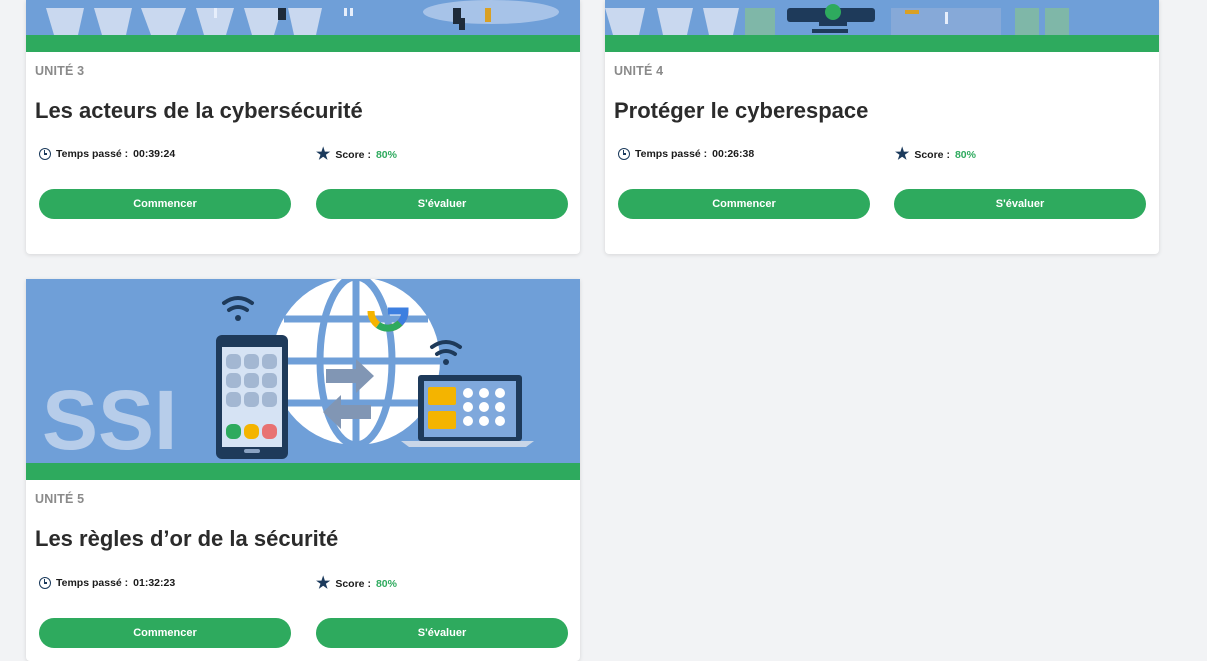 The width and height of the screenshot is (1207, 661). What do you see at coordinates (187, 538) in the screenshot?
I see `course-title: Les règles d’or de la sécurité` at bounding box center [187, 538].